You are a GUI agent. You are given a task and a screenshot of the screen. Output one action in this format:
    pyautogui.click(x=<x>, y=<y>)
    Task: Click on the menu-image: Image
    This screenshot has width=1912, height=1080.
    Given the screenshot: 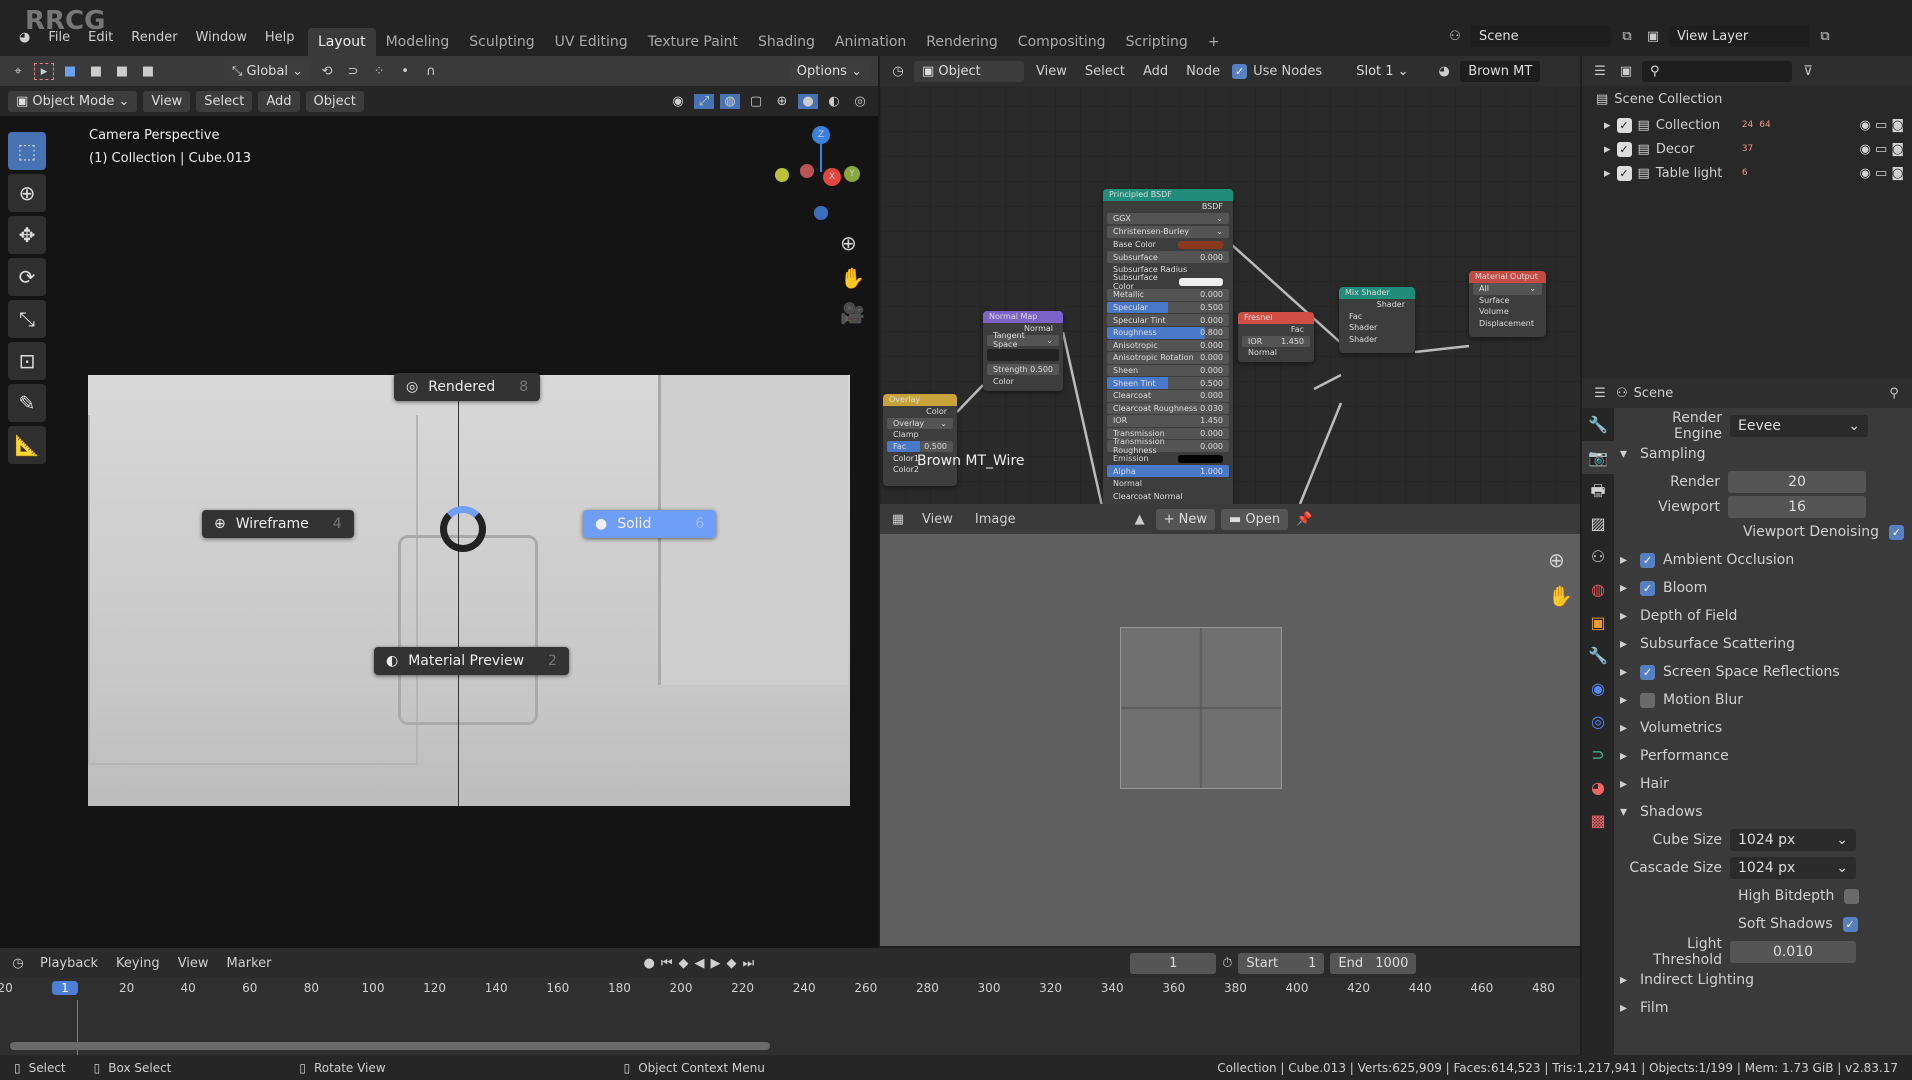 What is the action you would take?
    pyautogui.click(x=995, y=519)
    